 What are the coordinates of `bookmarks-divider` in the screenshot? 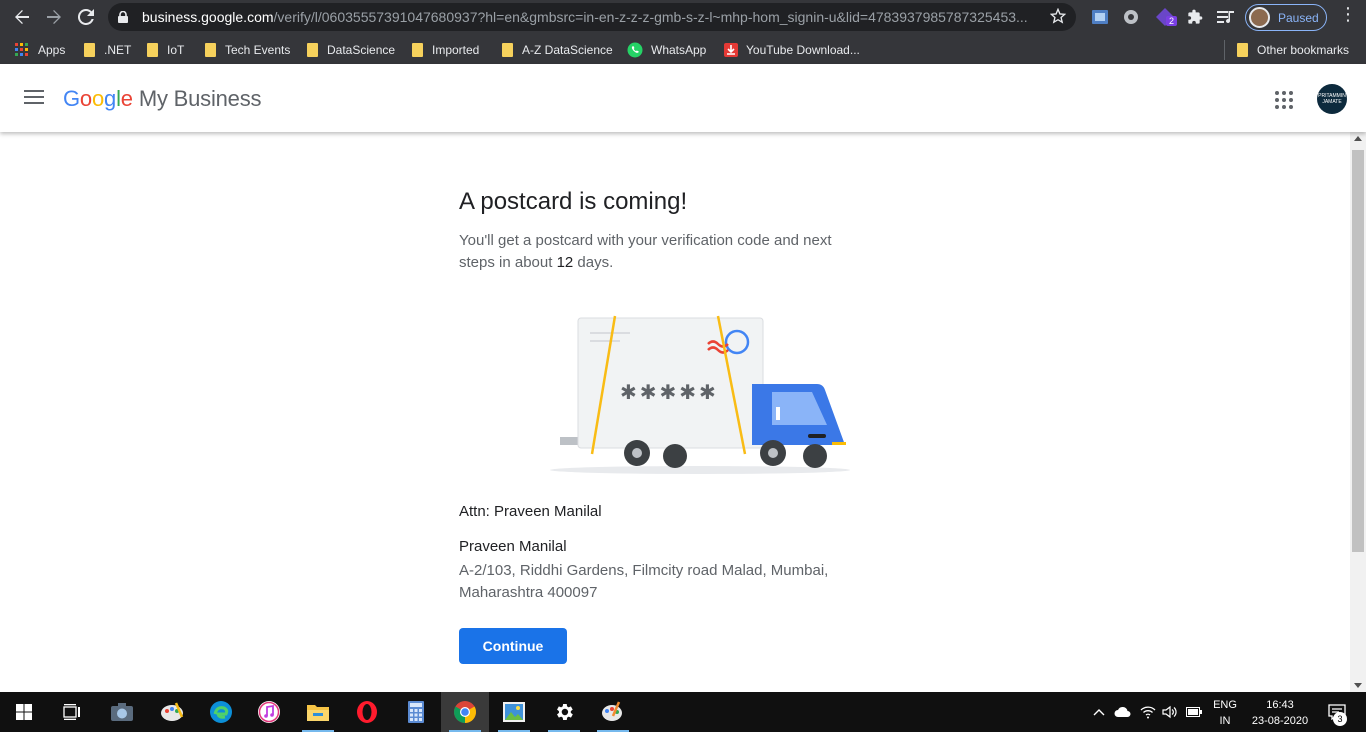 It's located at (1224, 50).